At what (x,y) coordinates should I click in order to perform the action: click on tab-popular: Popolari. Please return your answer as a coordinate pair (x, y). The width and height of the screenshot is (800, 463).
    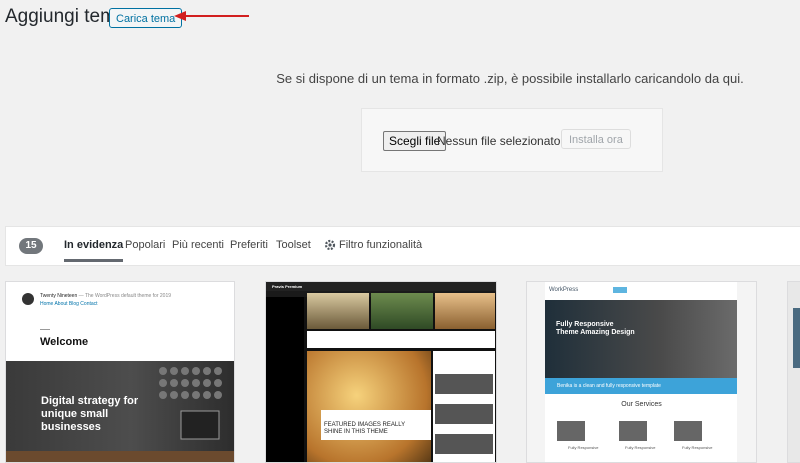
    Looking at the image, I should click on (145, 245).